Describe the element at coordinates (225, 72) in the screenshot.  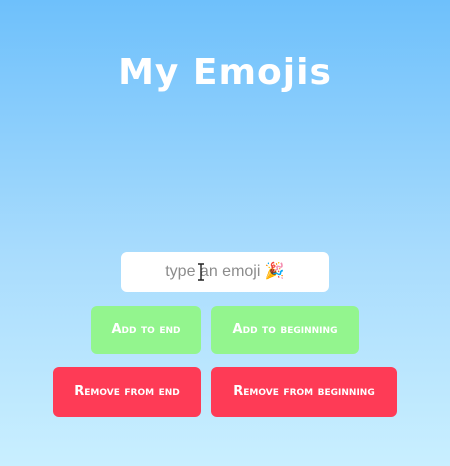
I see `page-title: My Emojis` at that location.